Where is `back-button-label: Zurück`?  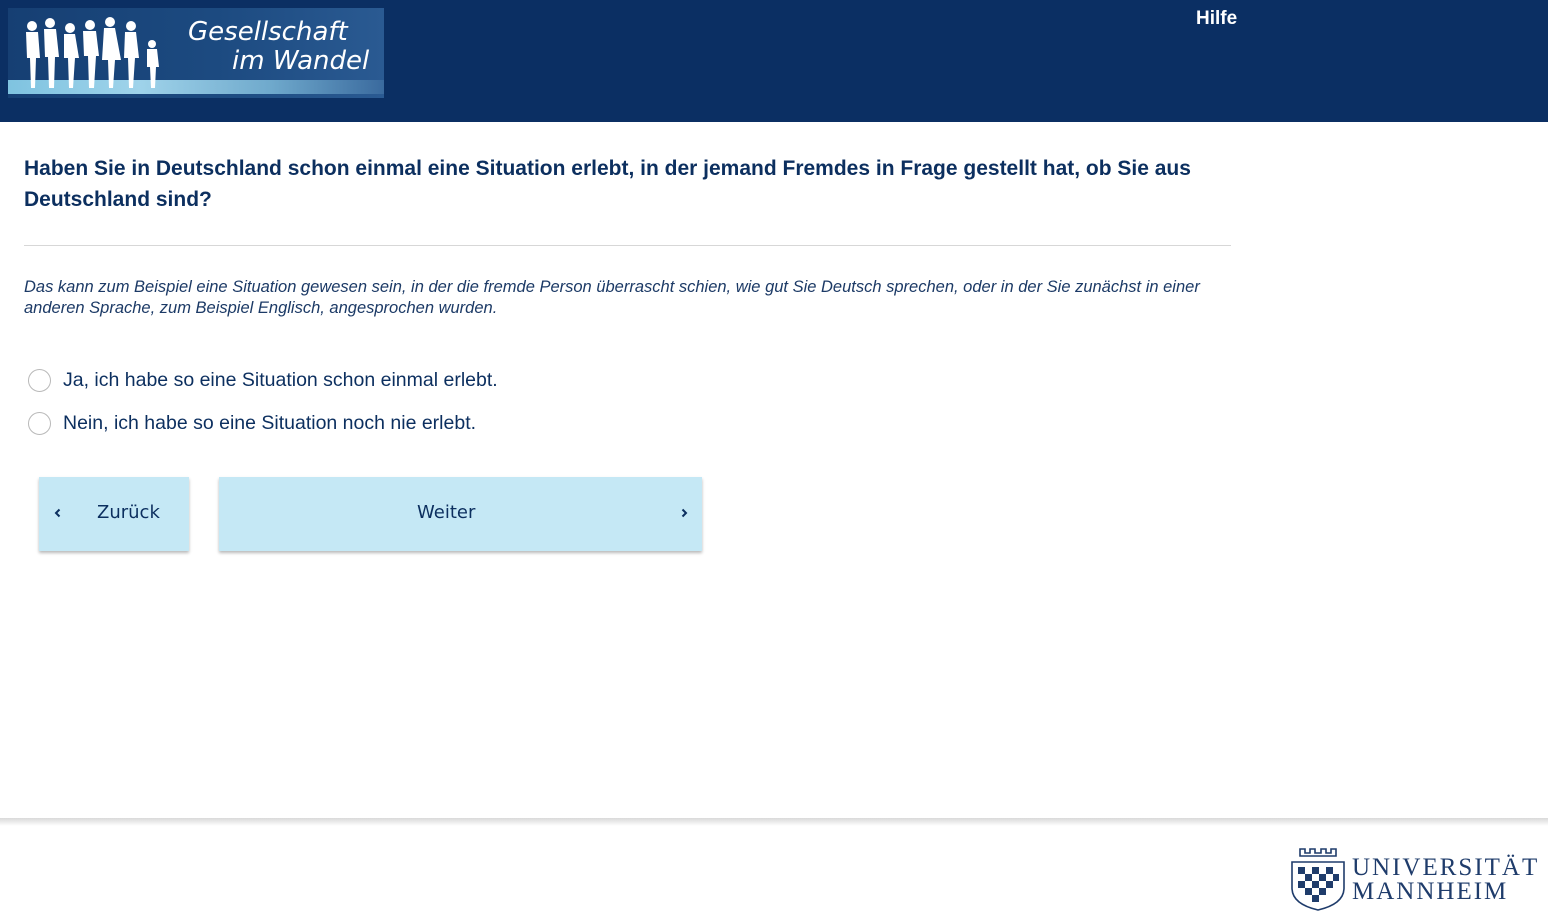 back-button-label: Zurück is located at coordinates (128, 512).